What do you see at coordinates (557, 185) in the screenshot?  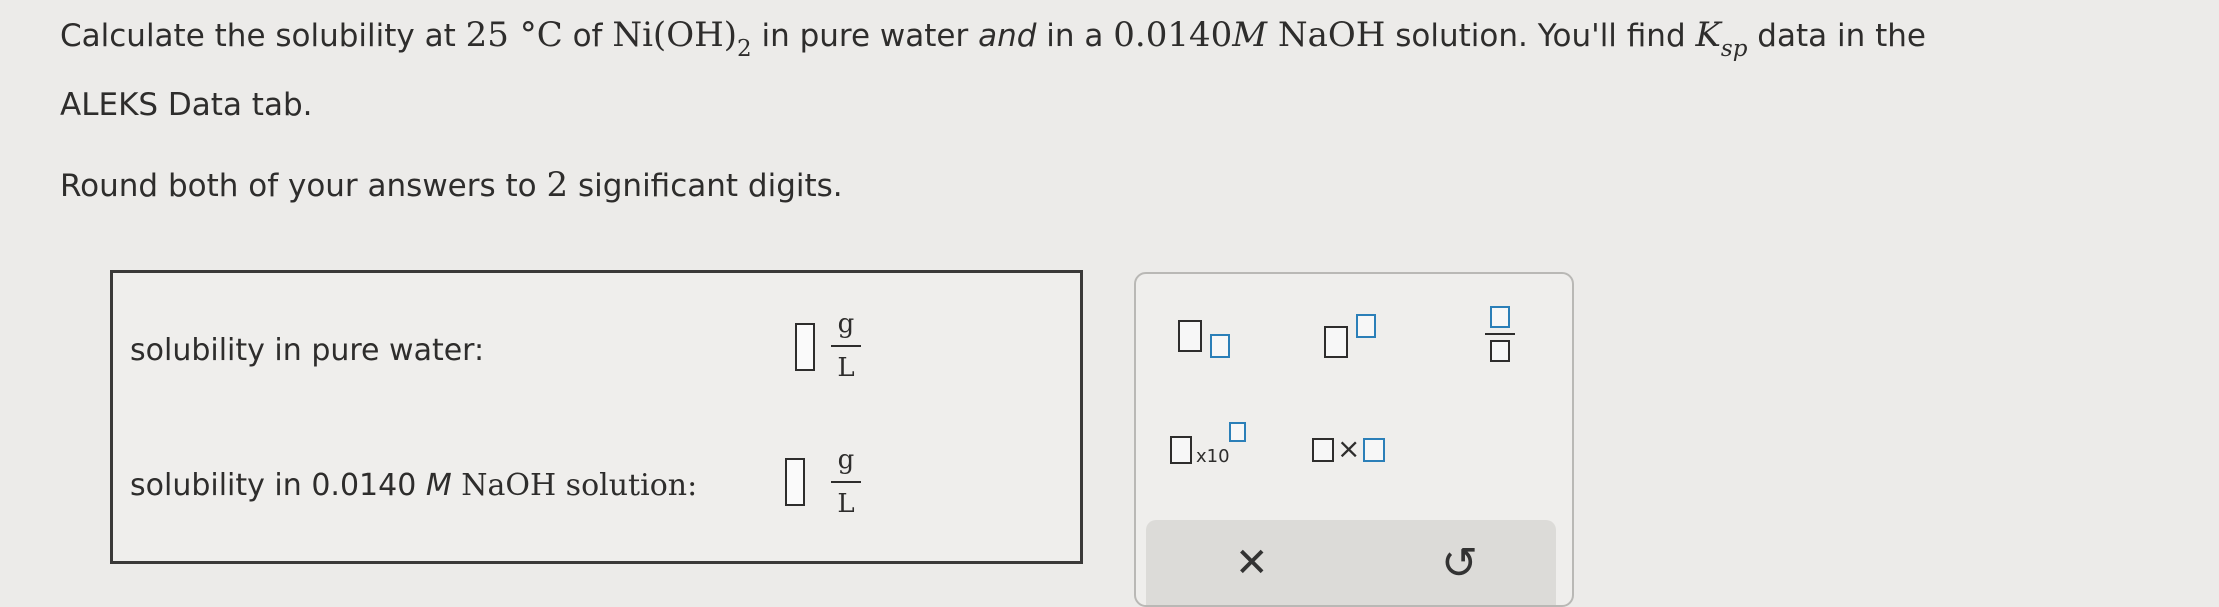 I see `sig-digits-number: 2` at bounding box center [557, 185].